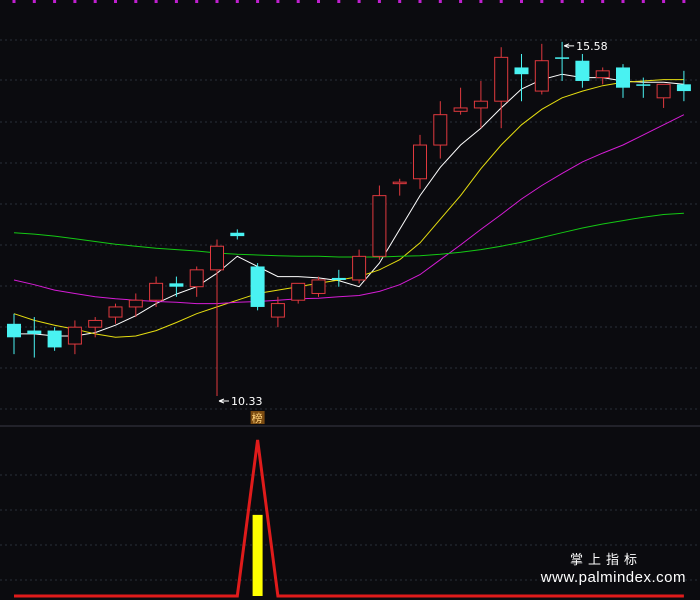  I want to click on annotation-badge-label-2: 榜, so click(257, 418).